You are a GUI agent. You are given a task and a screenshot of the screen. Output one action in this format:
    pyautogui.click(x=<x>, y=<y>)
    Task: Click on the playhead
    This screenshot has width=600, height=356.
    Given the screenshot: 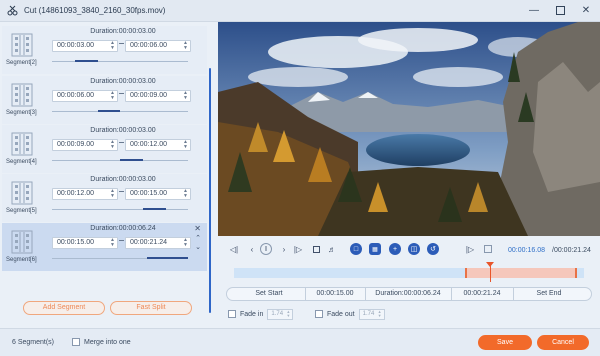 What is the action you would take?
    pyautogui.click(x=490, y=273)
    